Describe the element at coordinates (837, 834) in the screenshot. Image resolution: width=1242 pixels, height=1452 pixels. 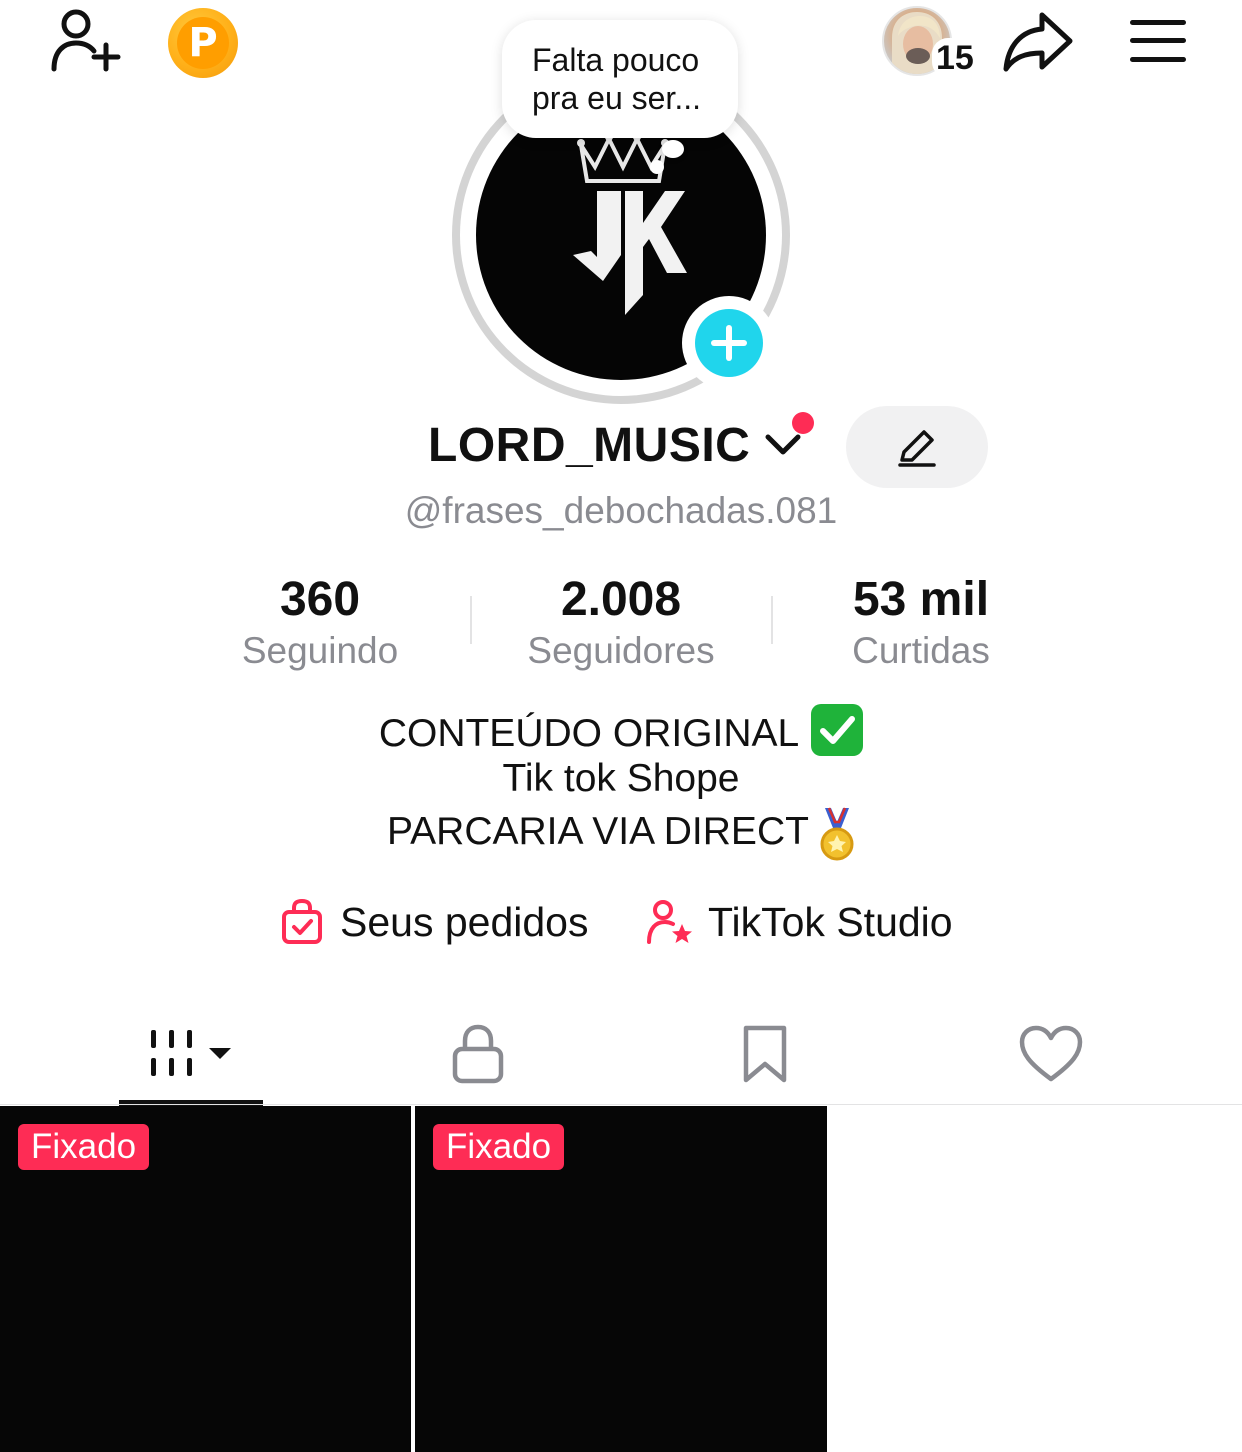
I see `medal-icon` at that location.